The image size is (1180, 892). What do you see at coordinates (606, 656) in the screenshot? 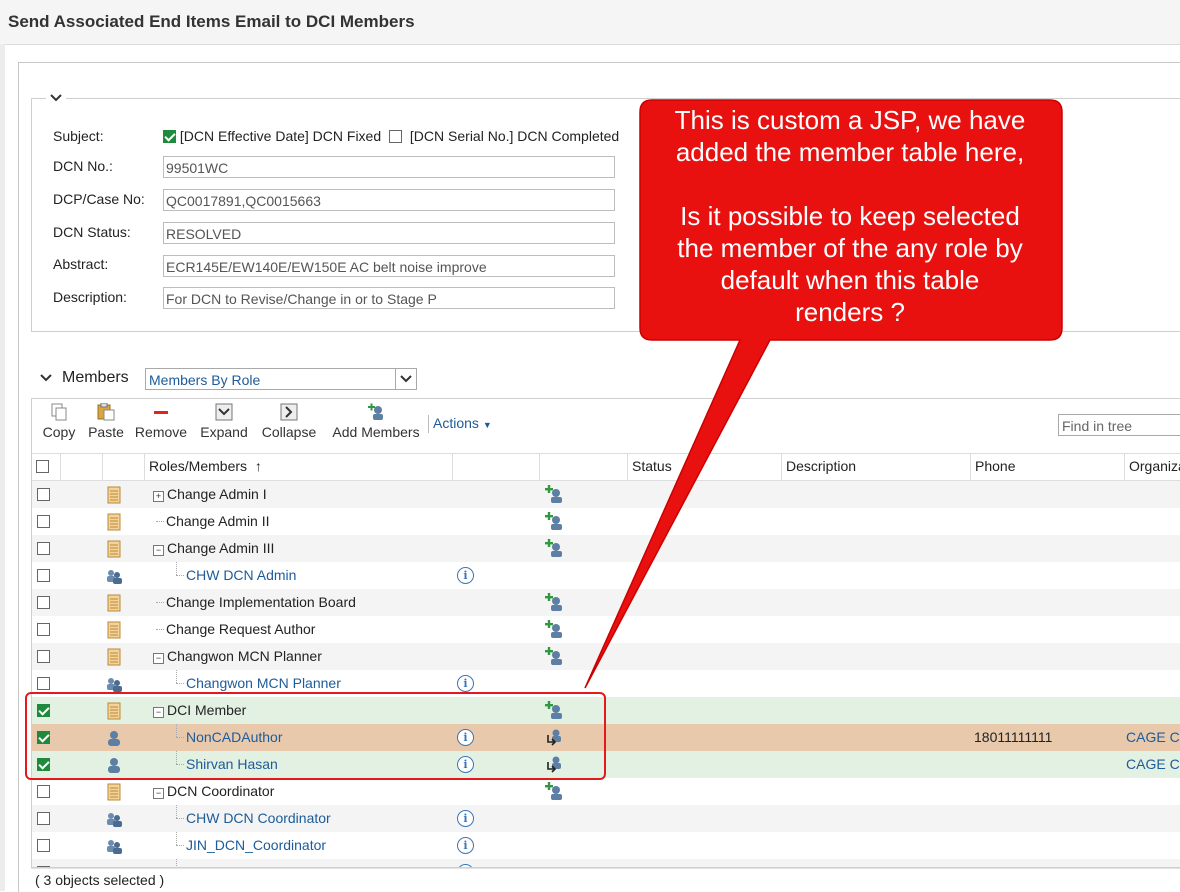
I see `role-row: − Changwon MCN Planner` at bounding box center [606, 656].